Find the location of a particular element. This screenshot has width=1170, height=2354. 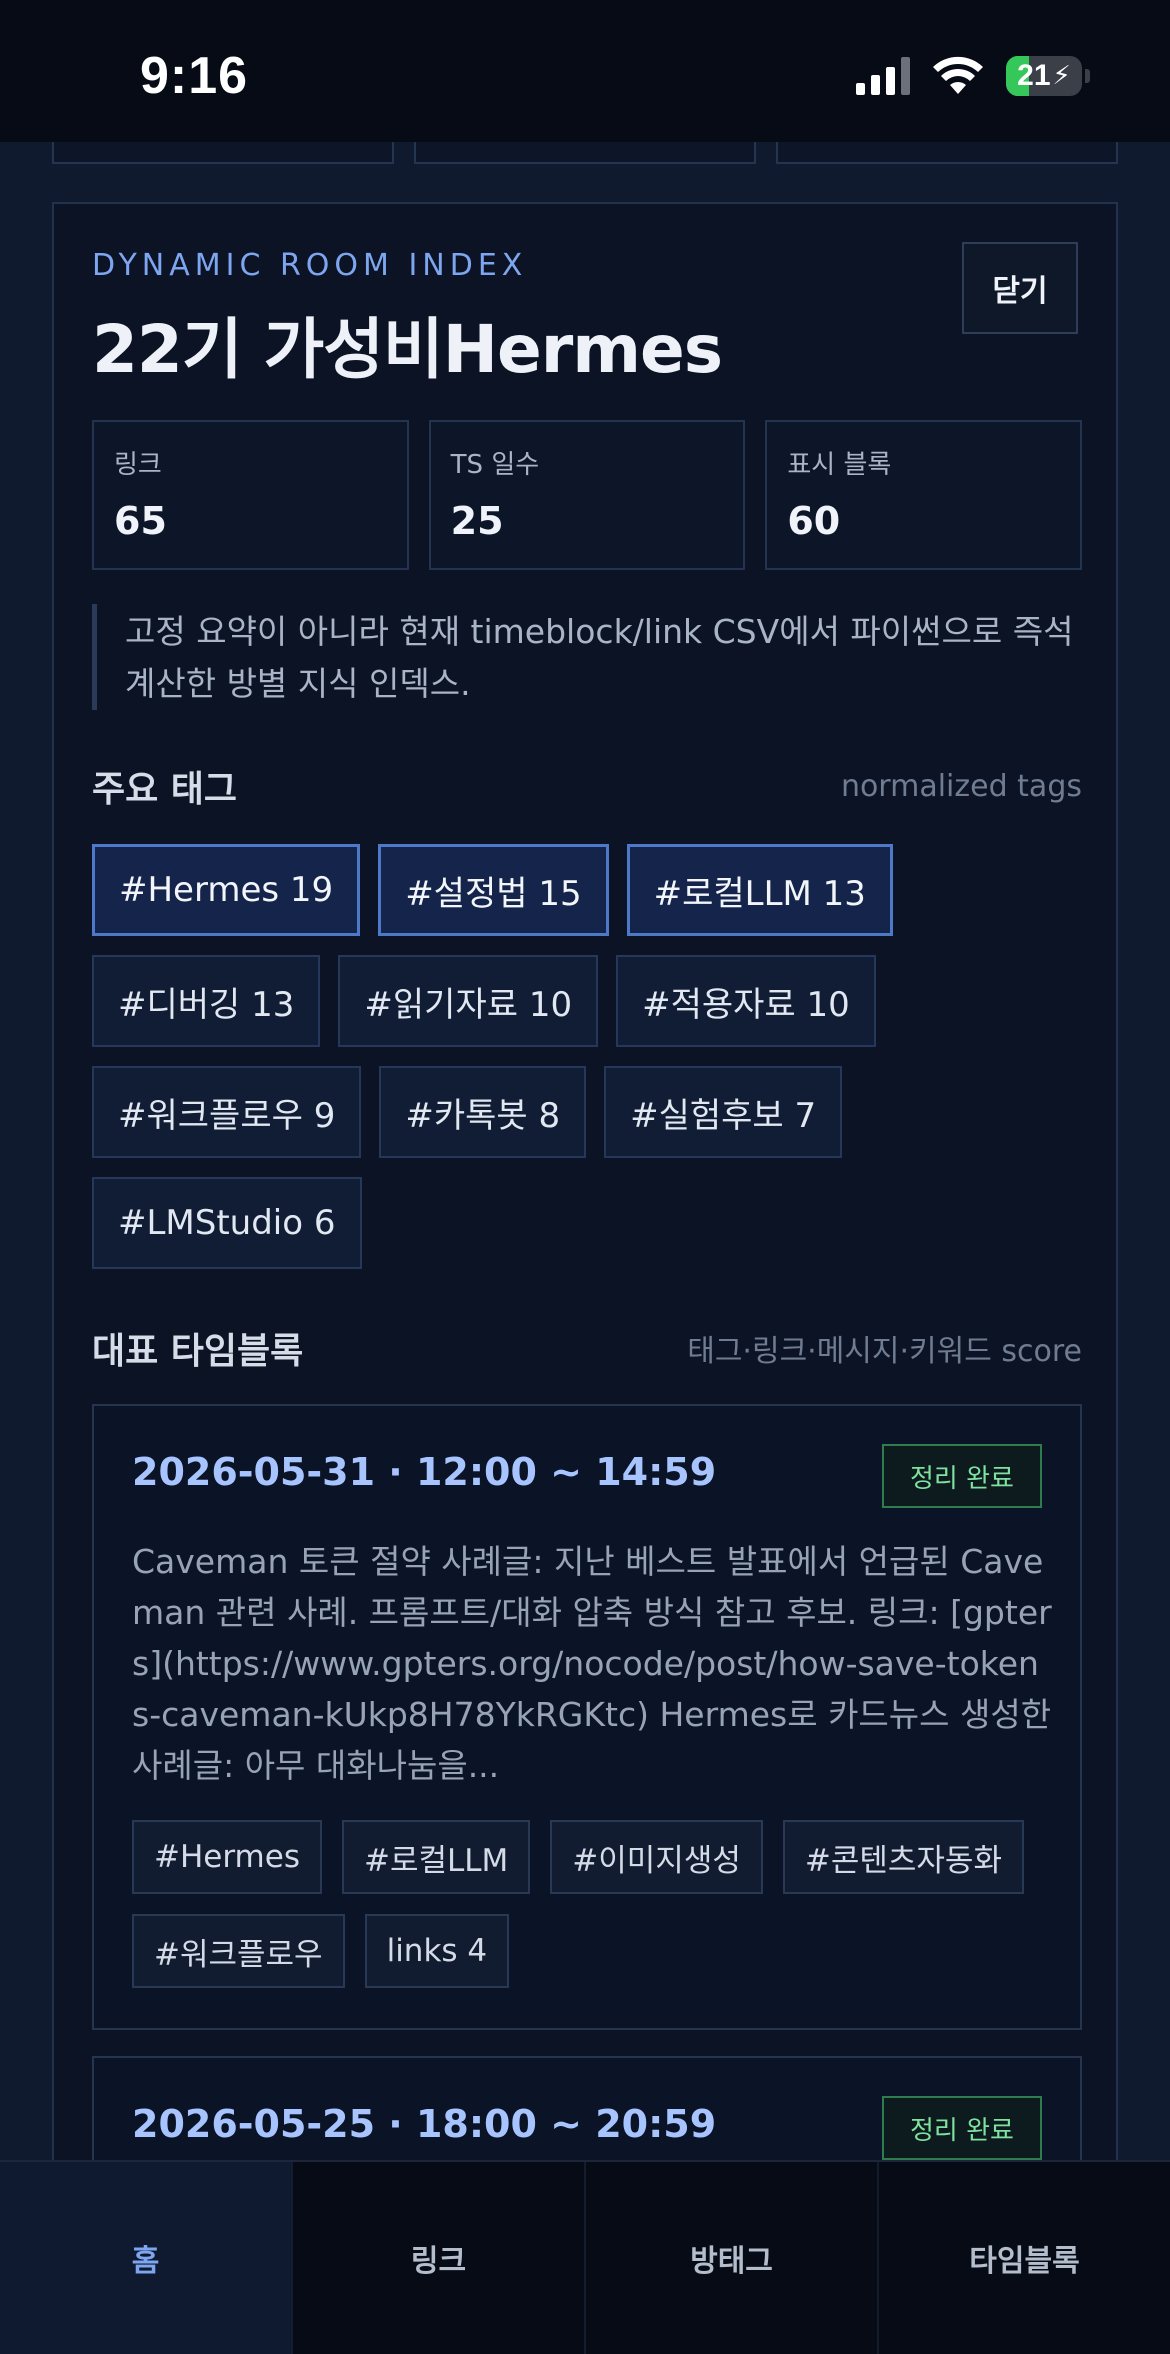

panel-eyebrow: DYNAMIC ROOM INDEX is located at coordinates (310, 265).